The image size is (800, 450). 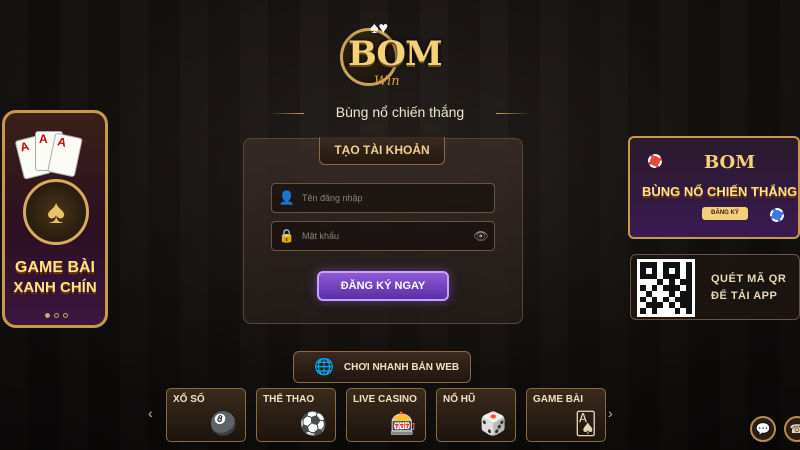 What do you see at coordinates (493, 423) in the screenshot?
I see `dice-icon: 🎲` at bounding box center [493, 423].